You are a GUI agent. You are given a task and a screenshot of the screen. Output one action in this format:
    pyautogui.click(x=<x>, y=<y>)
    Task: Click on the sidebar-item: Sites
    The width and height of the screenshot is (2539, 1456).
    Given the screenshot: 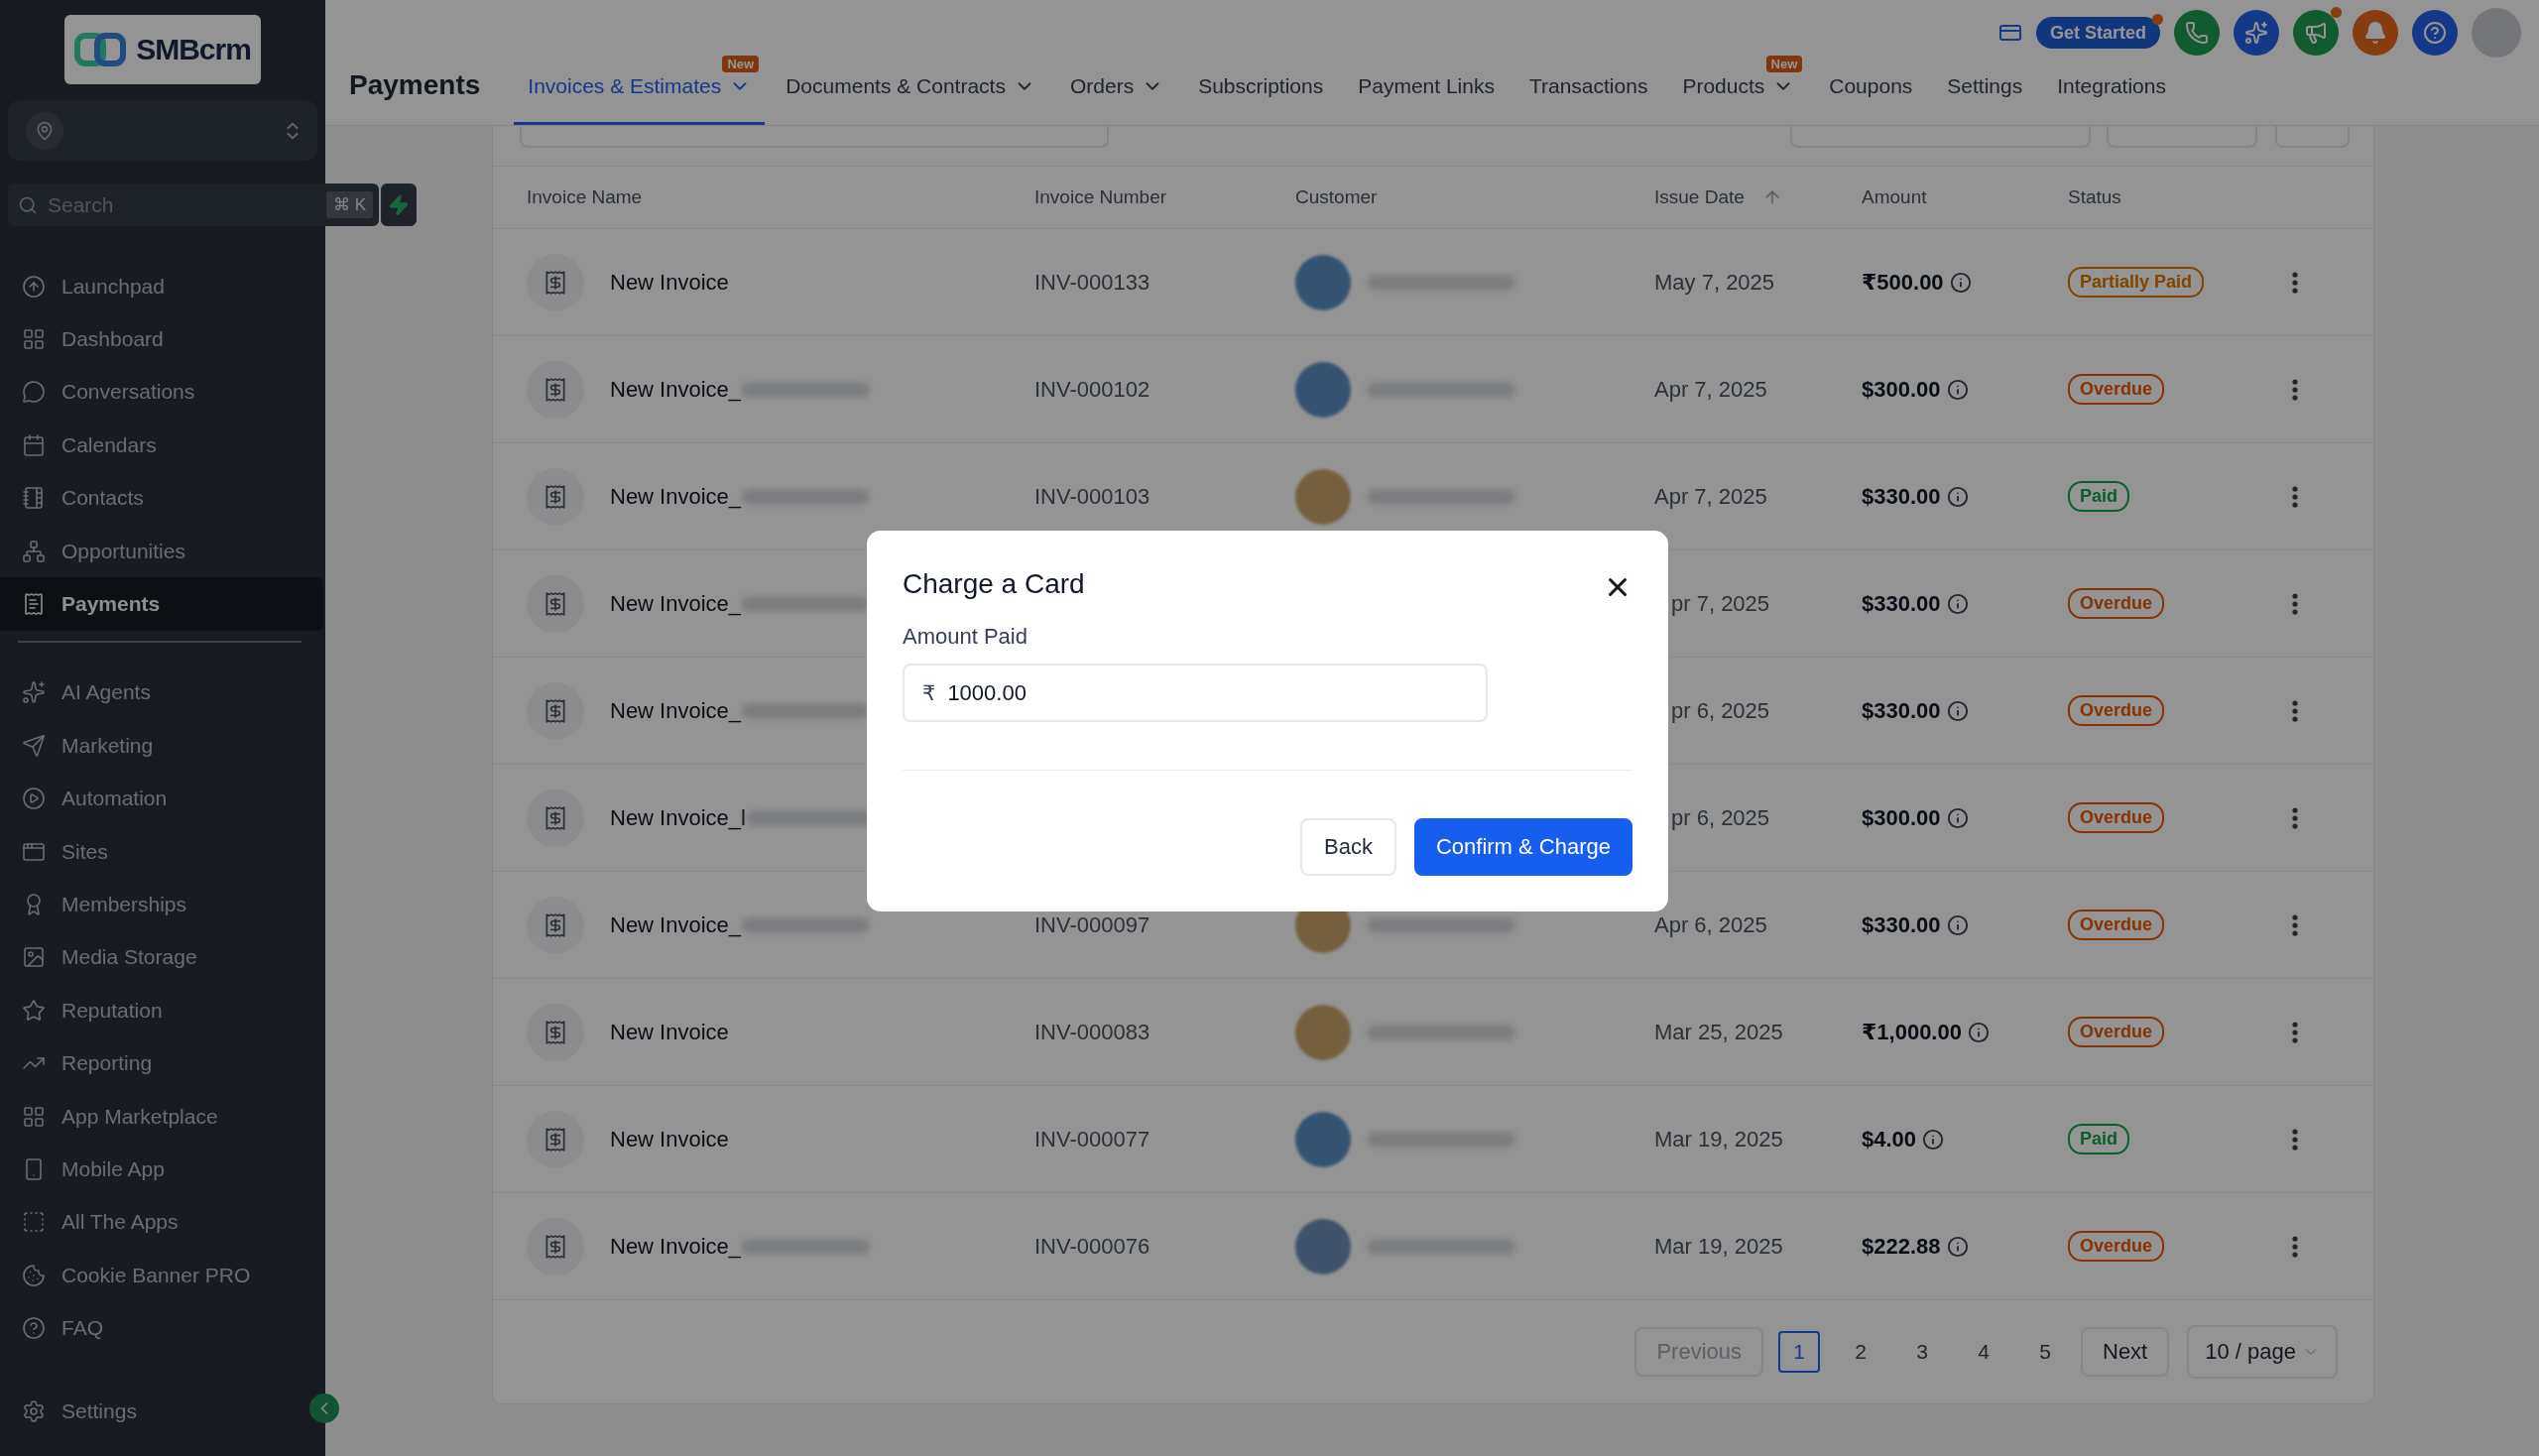 What is the action you would take?
    pyautogui.click(x=162, y=851)
    